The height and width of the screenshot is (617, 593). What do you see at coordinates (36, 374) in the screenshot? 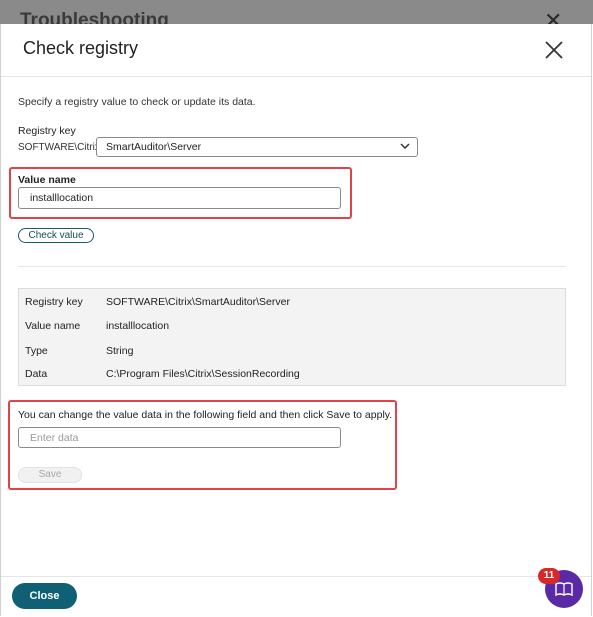
I see `result-label: Data` at bounding box center [36, 374].